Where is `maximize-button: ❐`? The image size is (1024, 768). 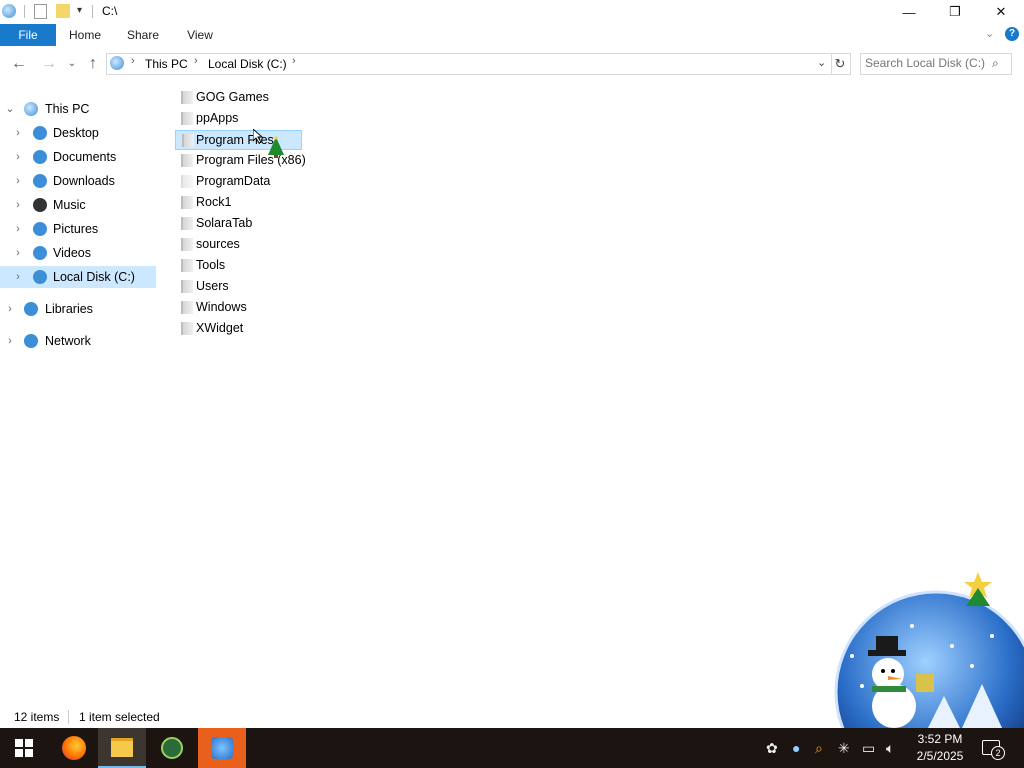 maximize-button: ❐ is located at coordinates (955, 12).